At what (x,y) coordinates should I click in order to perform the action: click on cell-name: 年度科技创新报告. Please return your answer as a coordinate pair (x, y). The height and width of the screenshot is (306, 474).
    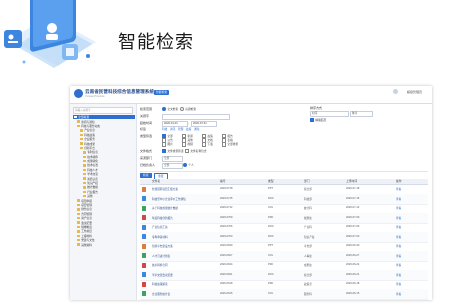
    Looking at the image, I should click on (162, 218).